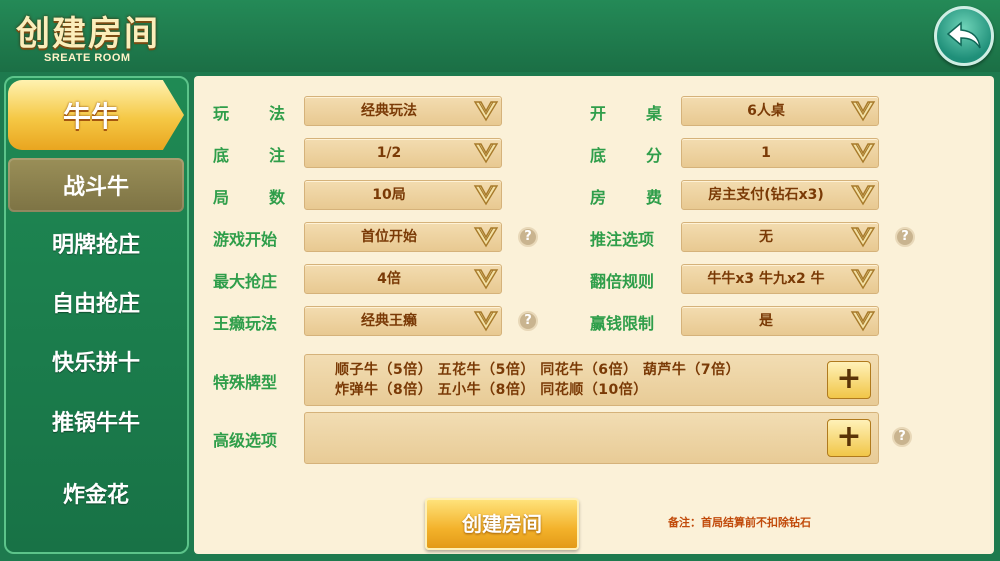 The width and height of the screenshot is (1000, 561). What do you see at coordinates (87, 58) in the screenshot?
I see `page-subtitle: SREATE ROOM` at bounding box center [87, 58].